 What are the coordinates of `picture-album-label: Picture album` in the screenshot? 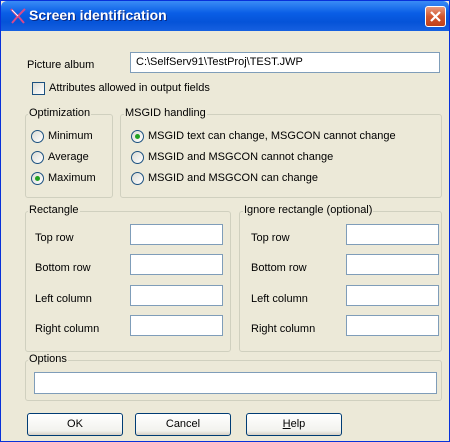 It's located at (61, 65).